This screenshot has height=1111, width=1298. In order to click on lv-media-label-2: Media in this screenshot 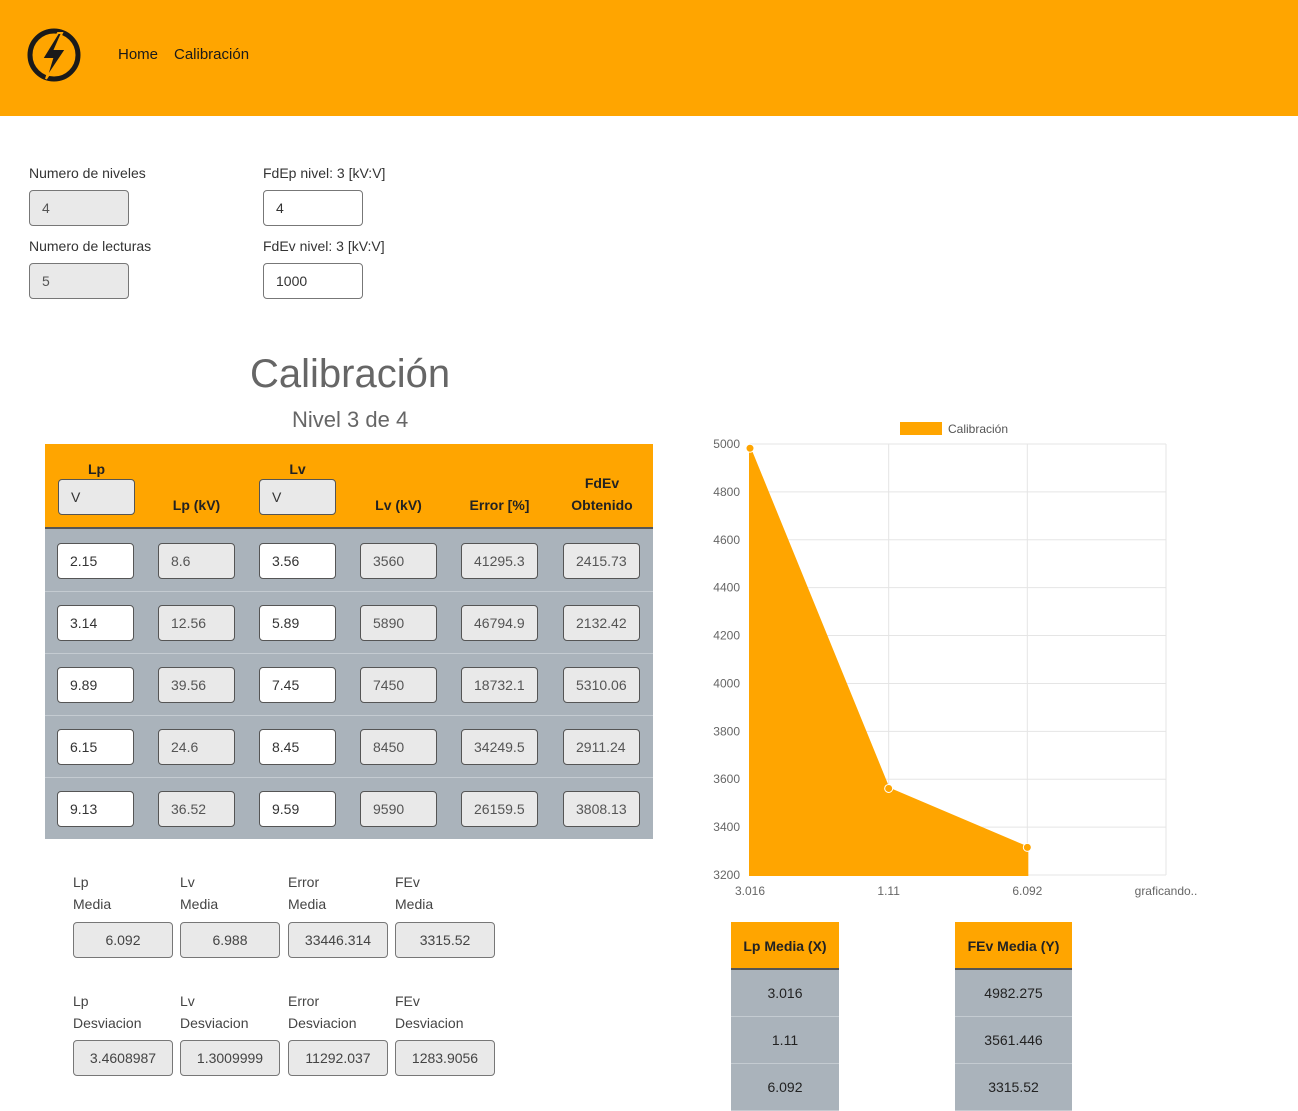, I will do `click(199, 904)`.